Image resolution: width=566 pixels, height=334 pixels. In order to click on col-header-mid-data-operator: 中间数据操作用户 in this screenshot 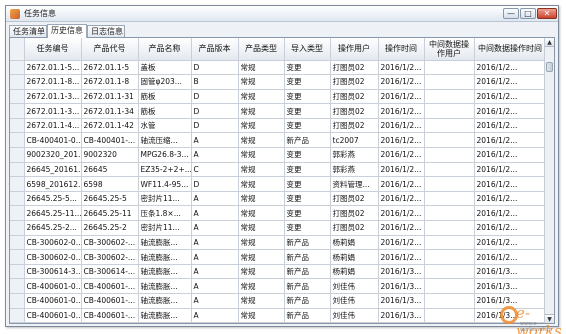, I will do `click(449, 49)`.